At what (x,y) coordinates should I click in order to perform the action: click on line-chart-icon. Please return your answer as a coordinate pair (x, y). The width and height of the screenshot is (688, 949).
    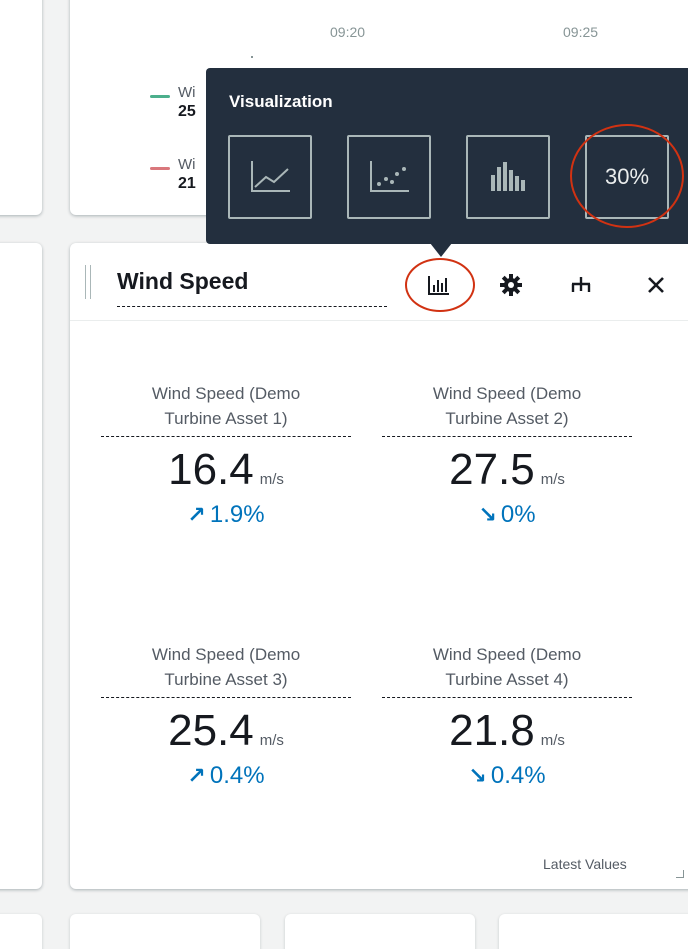
    Looking at the image, I should click on (270, 176).